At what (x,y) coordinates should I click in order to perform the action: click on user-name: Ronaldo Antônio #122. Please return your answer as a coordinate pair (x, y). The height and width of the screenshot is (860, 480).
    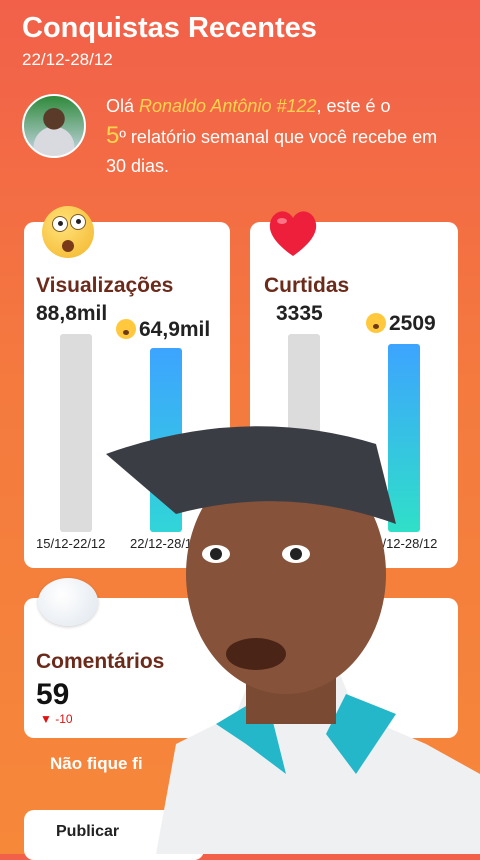
    Looking at the image, I should click on (228, 106).